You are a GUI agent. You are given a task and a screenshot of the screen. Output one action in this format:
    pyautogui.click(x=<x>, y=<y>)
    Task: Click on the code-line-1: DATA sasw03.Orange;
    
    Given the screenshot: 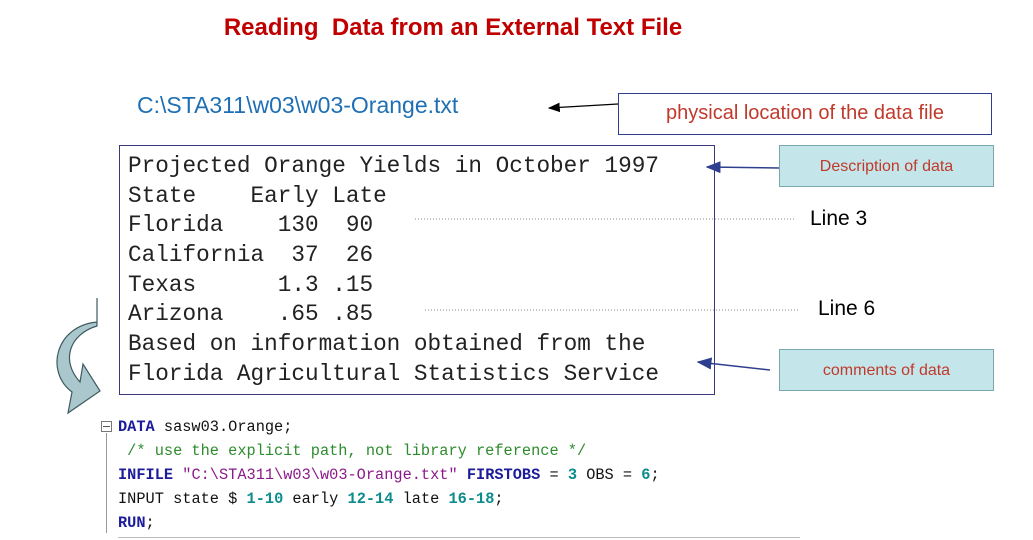 What is the action you would take?
    pyautogui.click(x=205, y=427)
    